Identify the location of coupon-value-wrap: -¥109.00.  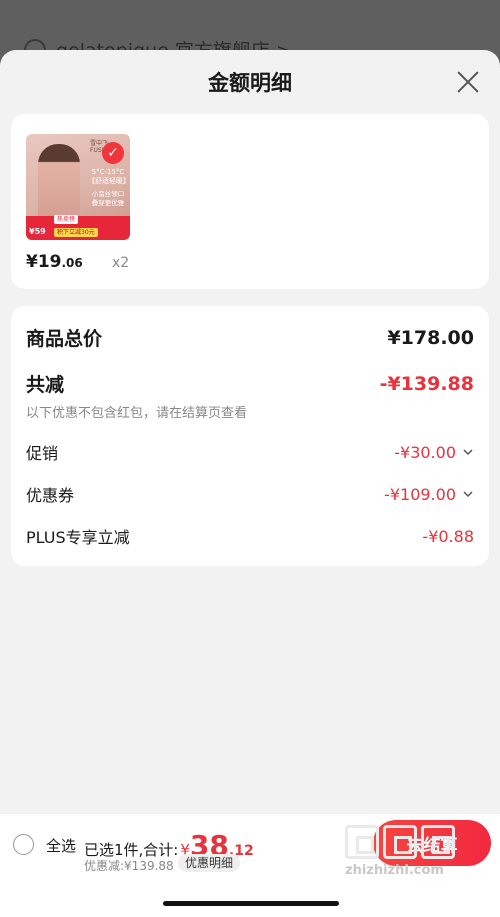
(429, 494).